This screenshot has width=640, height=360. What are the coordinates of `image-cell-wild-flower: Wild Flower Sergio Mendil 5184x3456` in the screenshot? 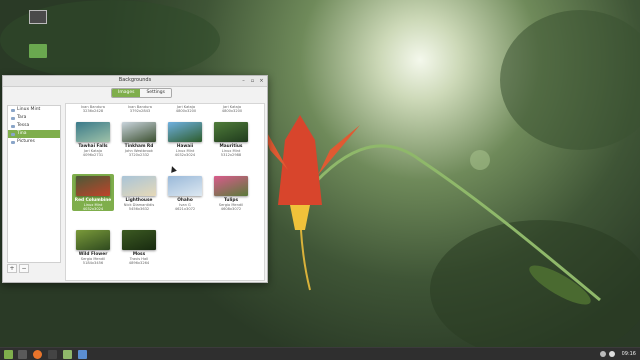 It's located at (93, 246).